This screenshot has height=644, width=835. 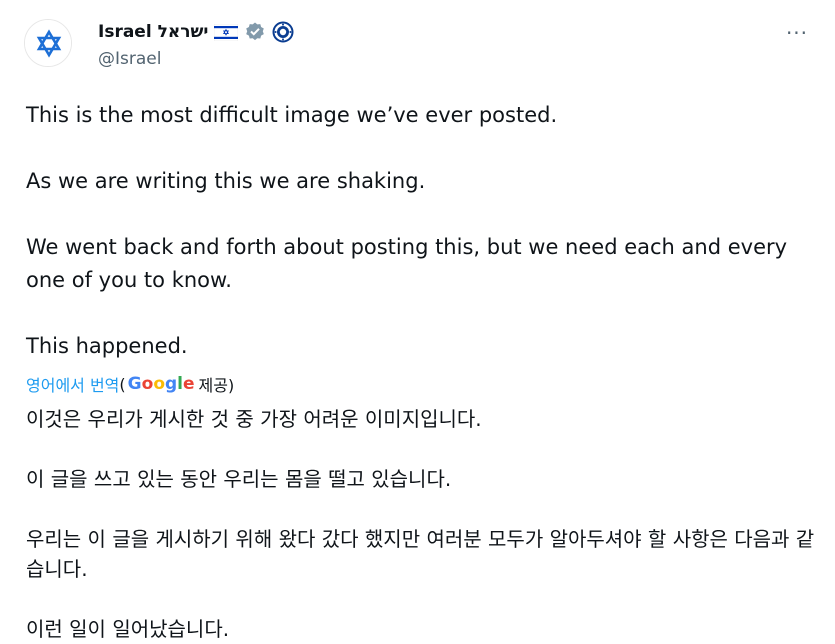 I want to click on display-name: Israel ישראל, so click(x=153, y=32).